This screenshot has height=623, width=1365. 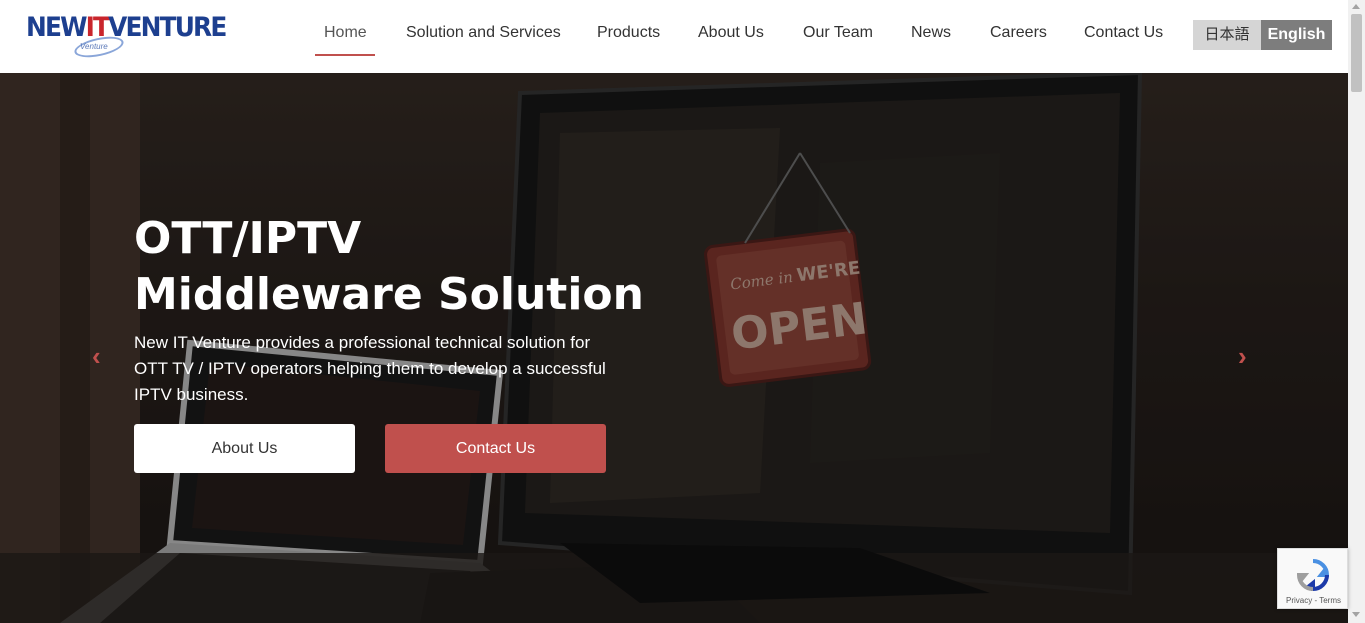 I want to click on scrollbar-thumb, so click(x=1356, y=53).